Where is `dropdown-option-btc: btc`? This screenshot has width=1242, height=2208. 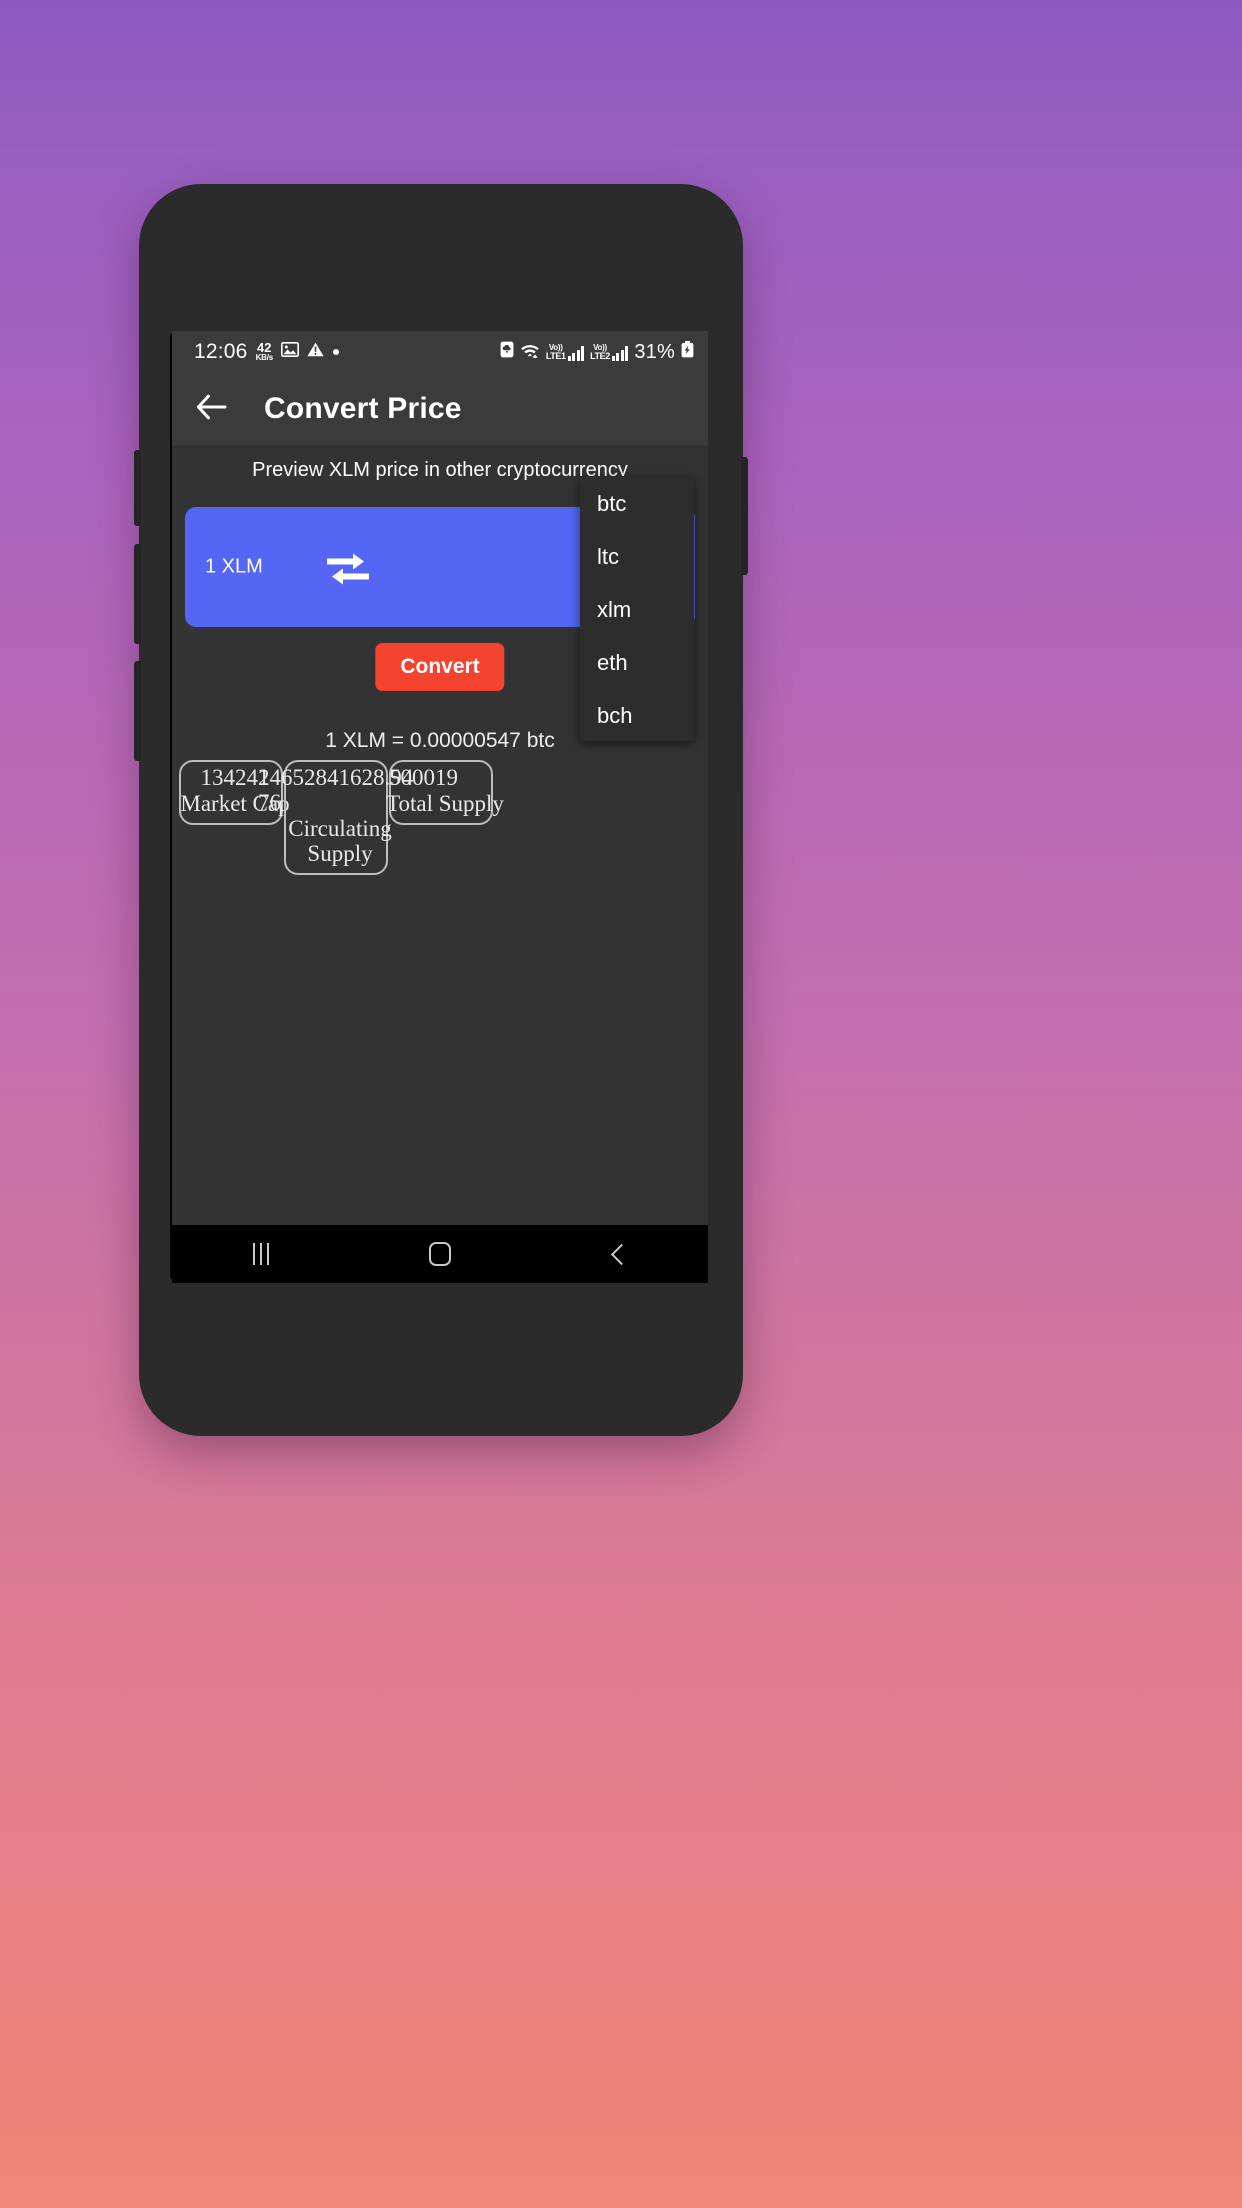 dropdown-option-btc: btc is located at coordinates (637, 504).